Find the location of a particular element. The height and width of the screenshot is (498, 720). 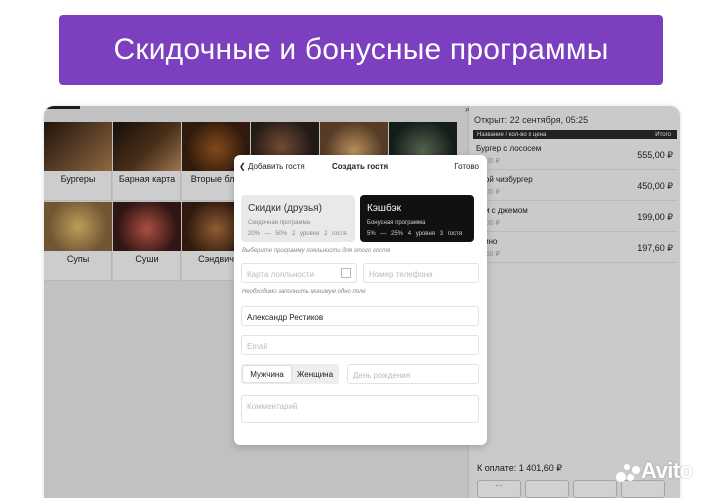

guest-name-input: Александр Рестиков is located at coordinates (360, 316).